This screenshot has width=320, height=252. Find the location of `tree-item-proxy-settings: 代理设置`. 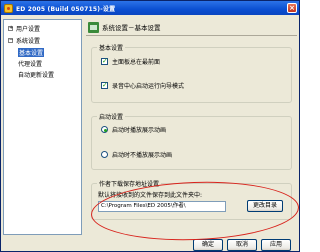

tree-item-proxy-settings: 代理设置 is located at coordinates (30, 63).